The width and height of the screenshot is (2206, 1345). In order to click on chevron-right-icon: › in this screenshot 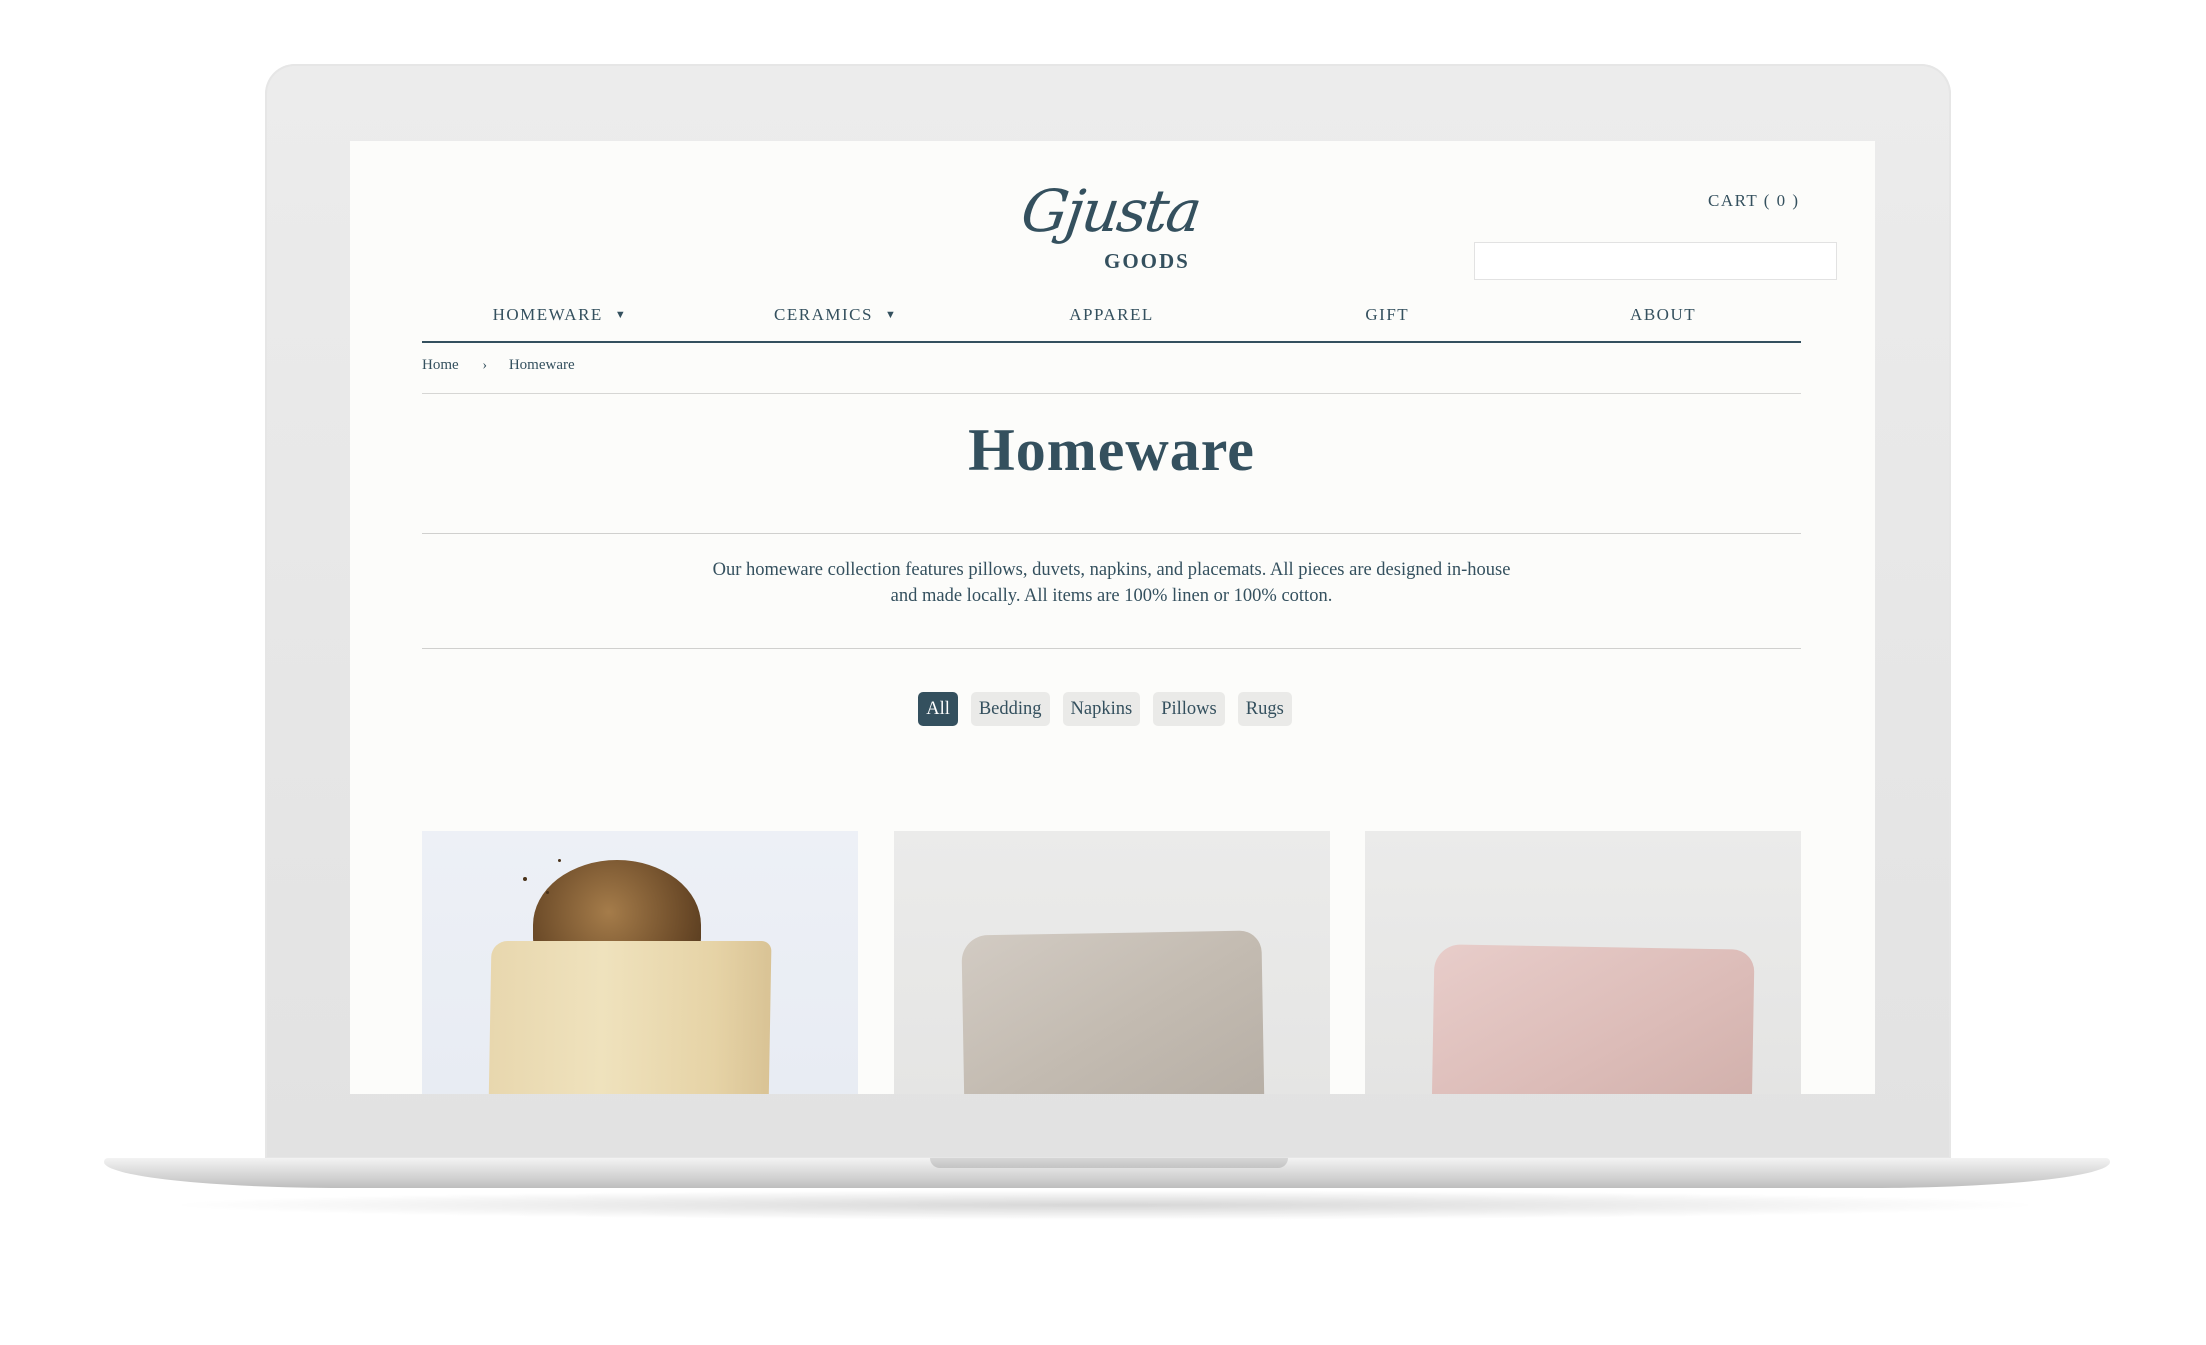, I will do `click(485, 365)`.